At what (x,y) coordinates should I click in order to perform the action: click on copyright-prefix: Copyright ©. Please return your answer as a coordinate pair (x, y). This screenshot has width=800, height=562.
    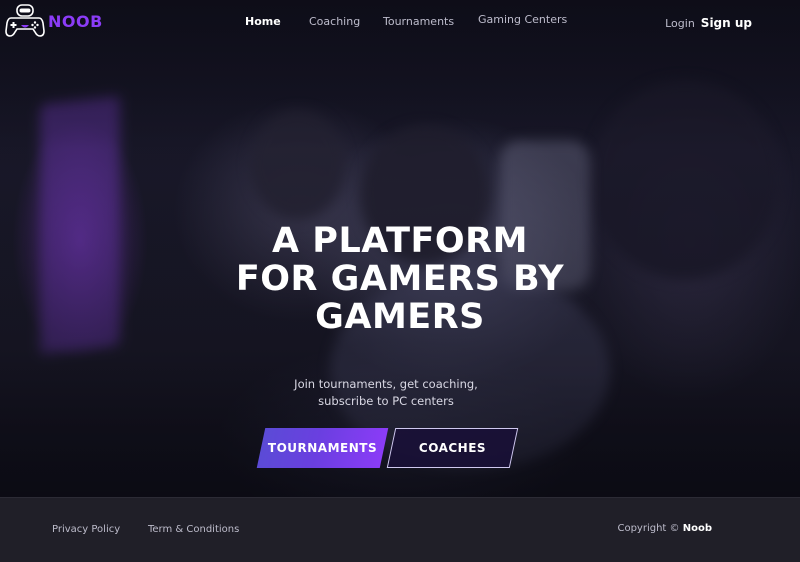
    Looking at the image, I should click on (648, 528).